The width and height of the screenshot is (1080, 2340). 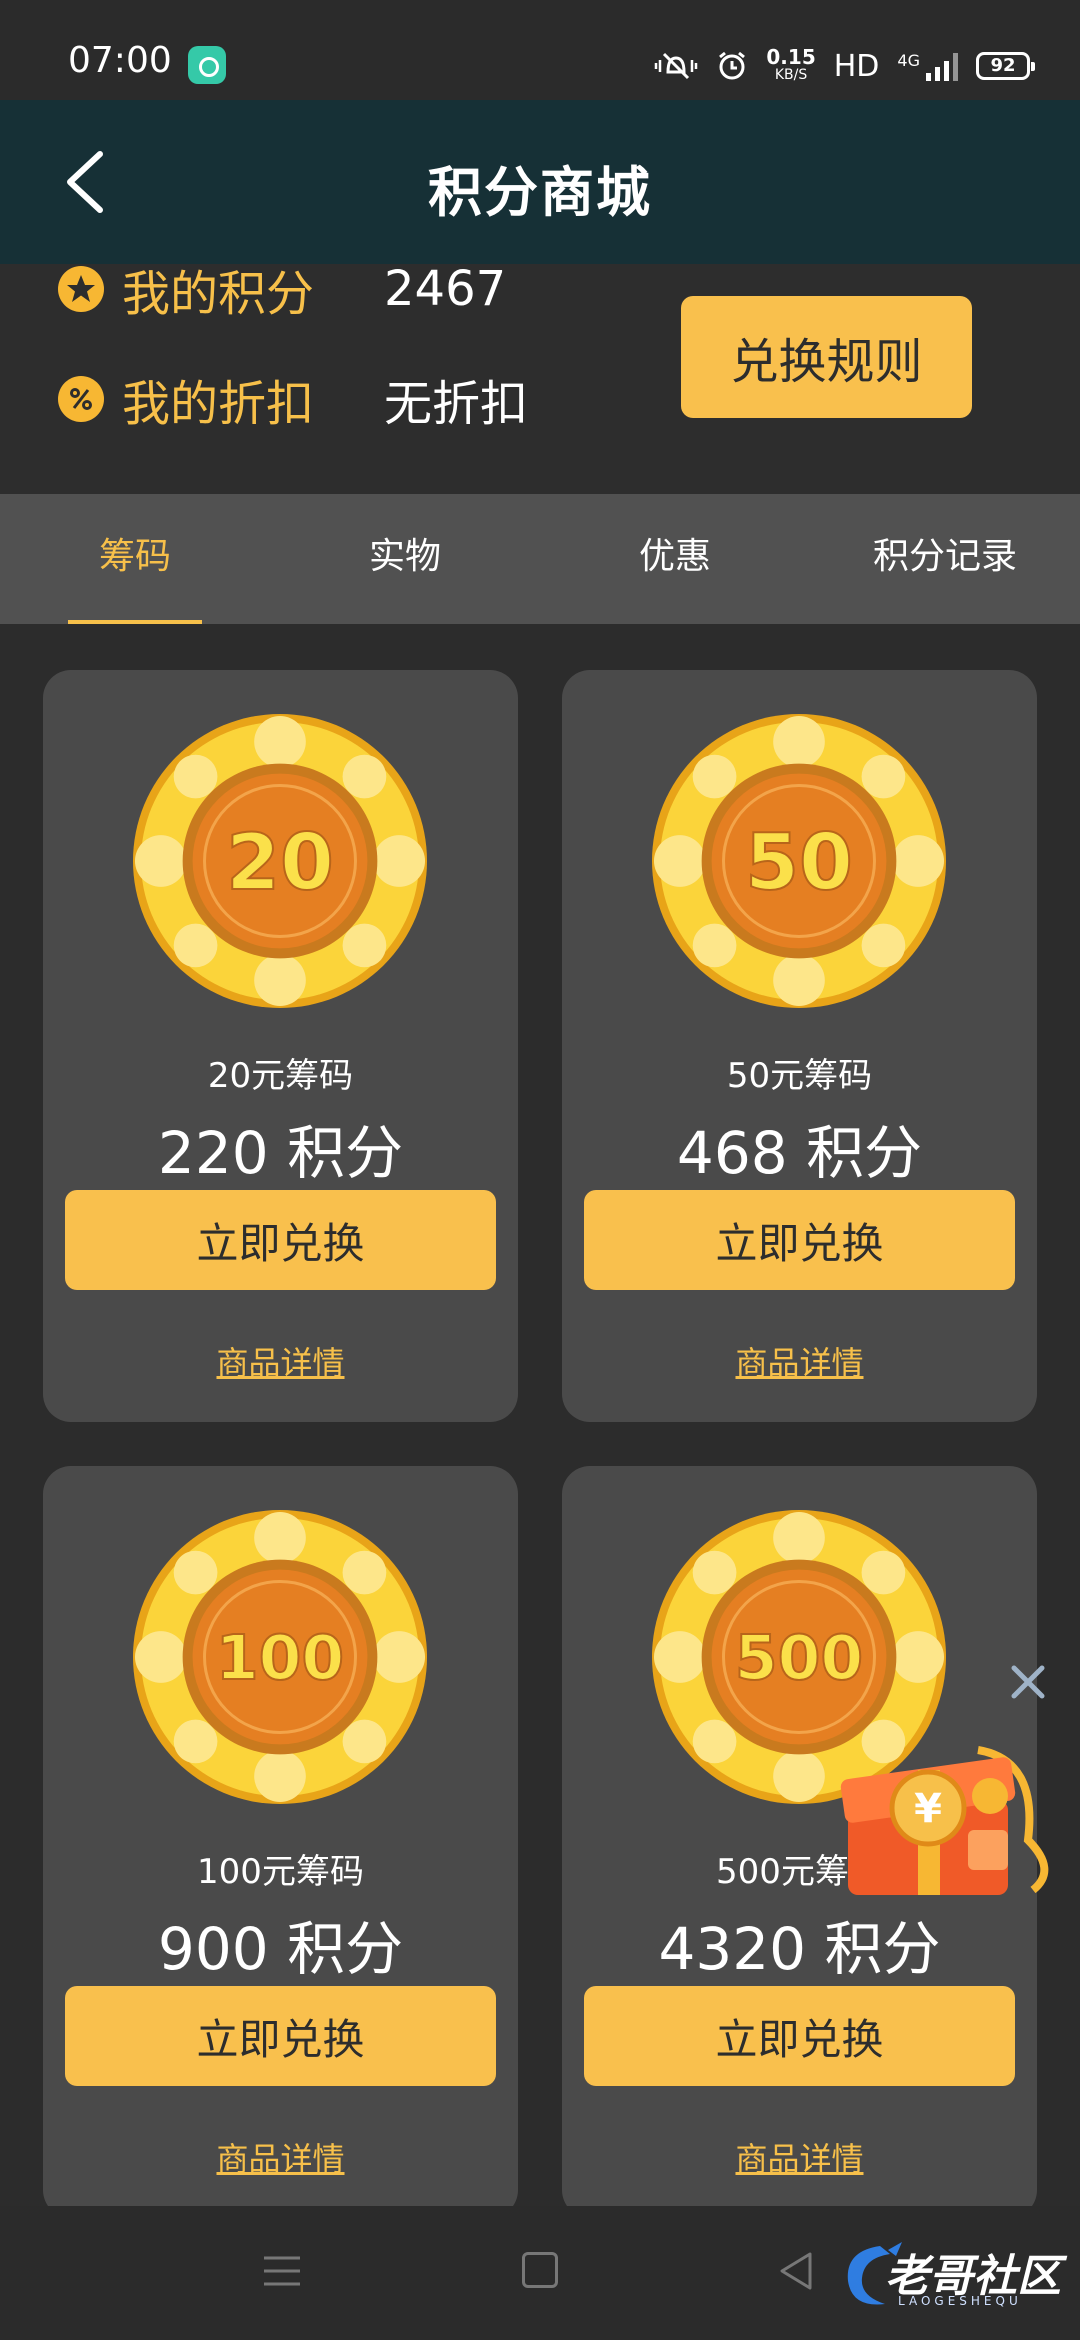 I want to click on app-notification-icon, so click(x=207, y=65).